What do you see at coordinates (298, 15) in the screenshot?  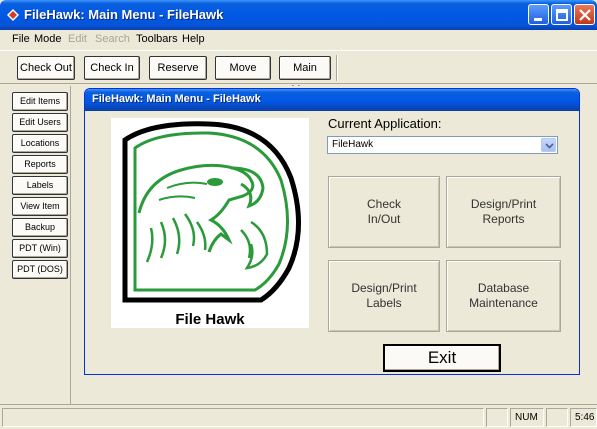 I see `title-bar: FileHawk: Main Menu - FileHawk` at bounding box center [298, 15].